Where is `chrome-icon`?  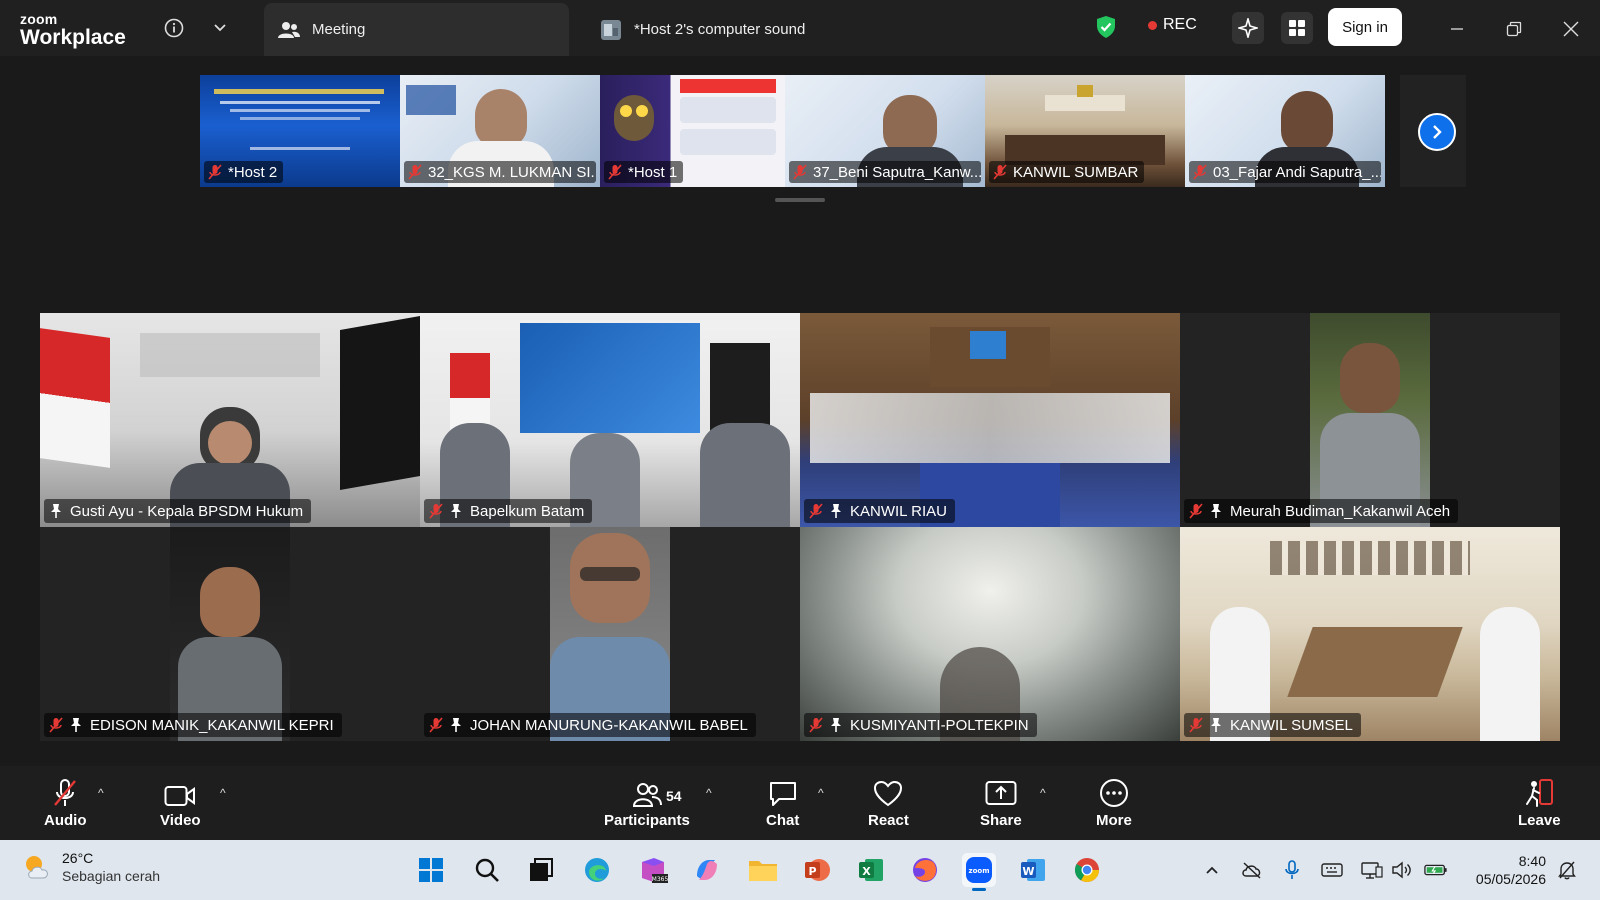 chrome-icon is located at coordinates (1086, 870).